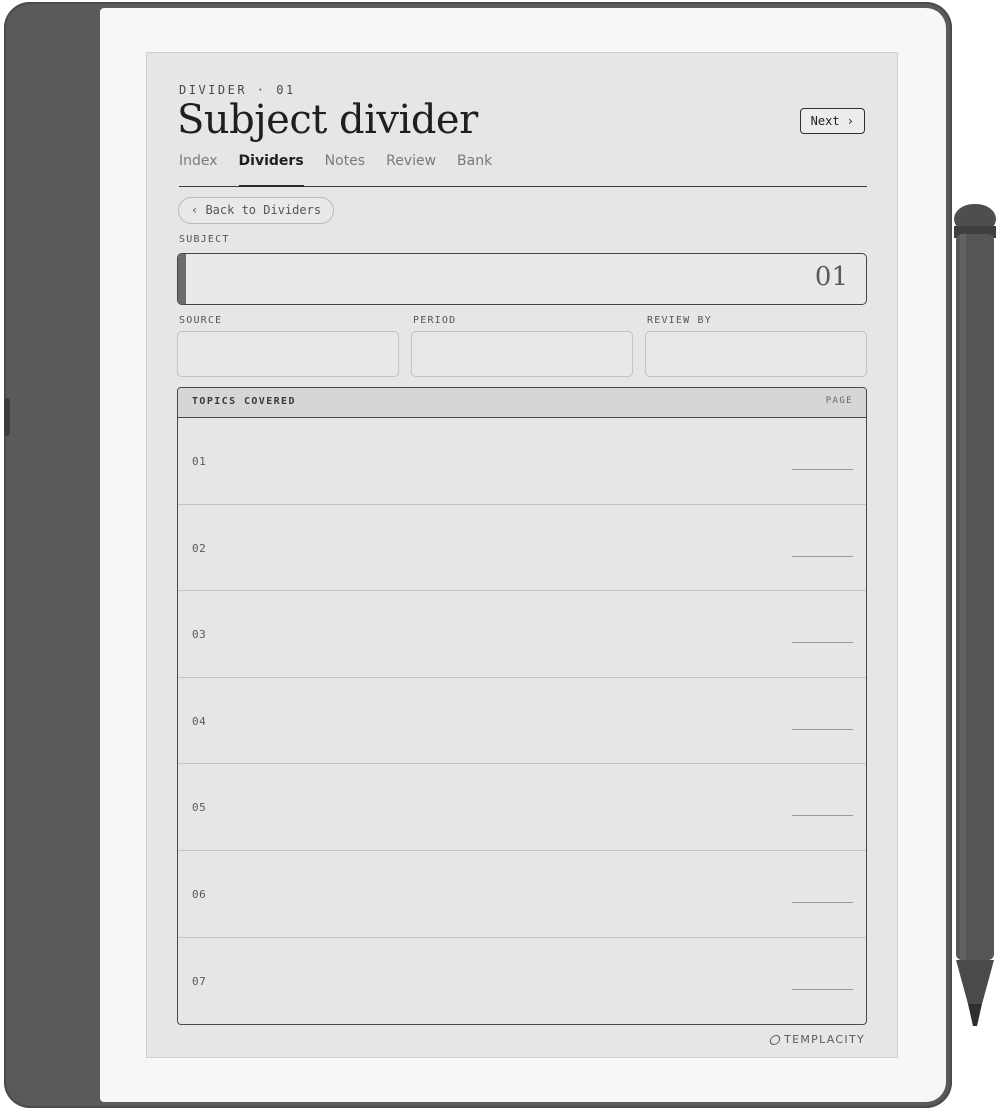 Image resolution: width=1000 pixels, height=1110 pixels. What do you see at coordinates (839, 401) in the screenshot?
I see `page-header-label: PAGE` at bounding box center [839, 401].